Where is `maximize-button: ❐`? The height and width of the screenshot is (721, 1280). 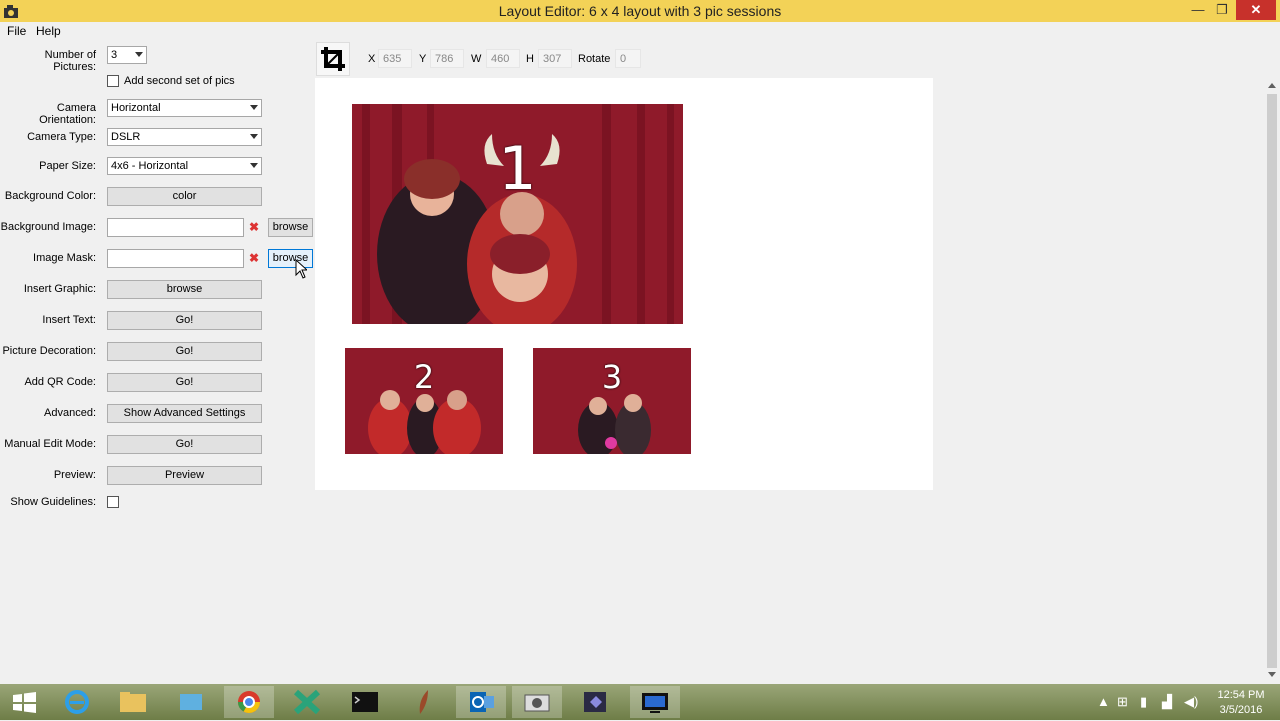
maximize-button: ❐ is located at coordinates (1222, 10).